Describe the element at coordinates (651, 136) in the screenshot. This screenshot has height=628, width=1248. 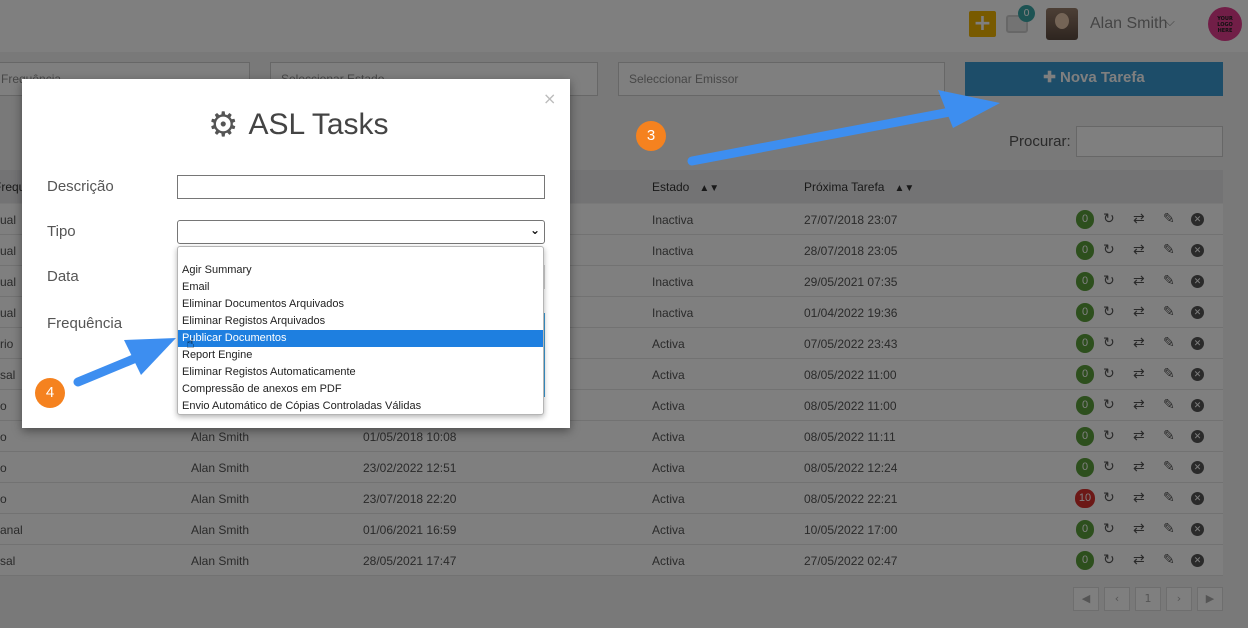
I see `step-3-marker: 3` at that location.